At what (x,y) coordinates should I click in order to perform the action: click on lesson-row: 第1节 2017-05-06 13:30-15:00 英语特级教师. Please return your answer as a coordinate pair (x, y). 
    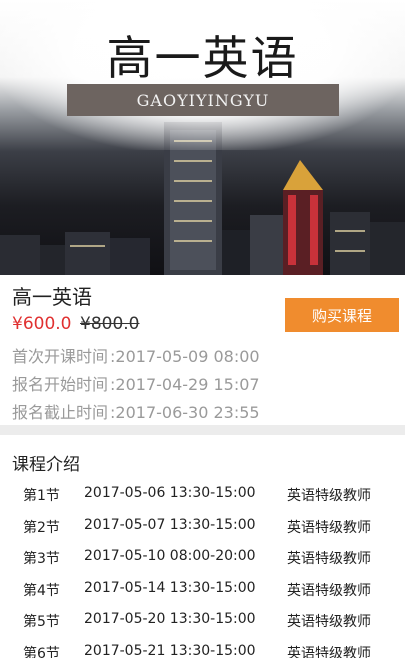
    Looking at the image, I should click on (202, 494).